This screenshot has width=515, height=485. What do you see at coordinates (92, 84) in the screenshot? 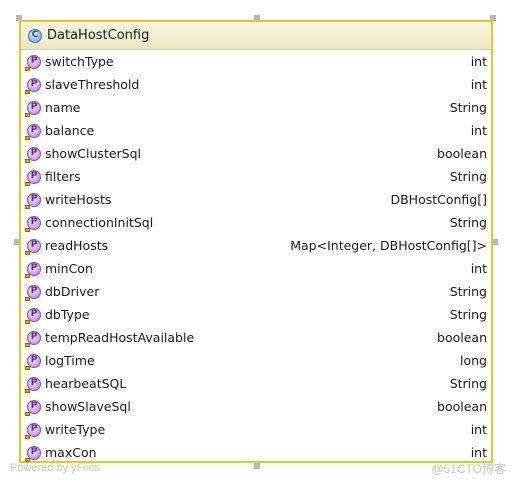
I see `field-name: slaveThreshold` at bounding box center [92, 84].